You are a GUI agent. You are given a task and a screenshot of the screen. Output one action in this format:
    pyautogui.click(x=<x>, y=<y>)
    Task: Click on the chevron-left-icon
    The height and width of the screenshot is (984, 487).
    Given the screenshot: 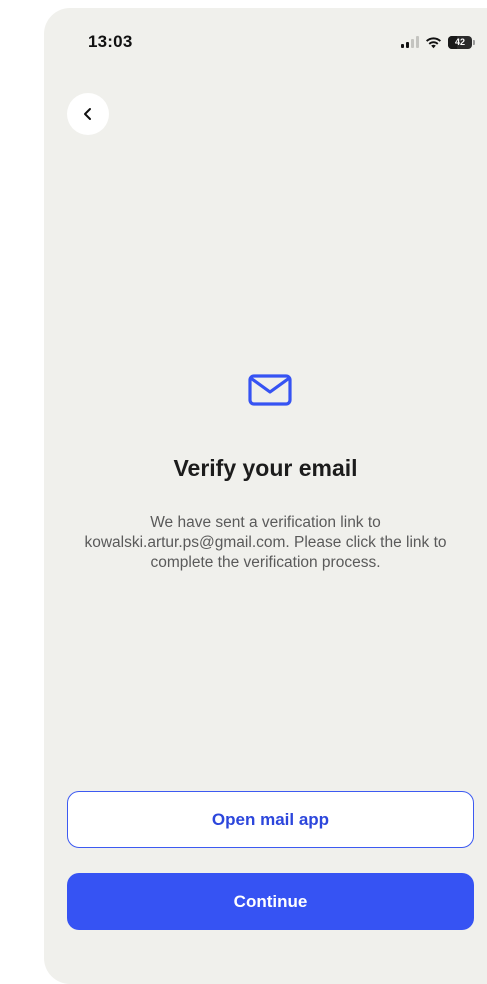 What is the action you would take?
    pyautogui.click(x=87, y=114)
    